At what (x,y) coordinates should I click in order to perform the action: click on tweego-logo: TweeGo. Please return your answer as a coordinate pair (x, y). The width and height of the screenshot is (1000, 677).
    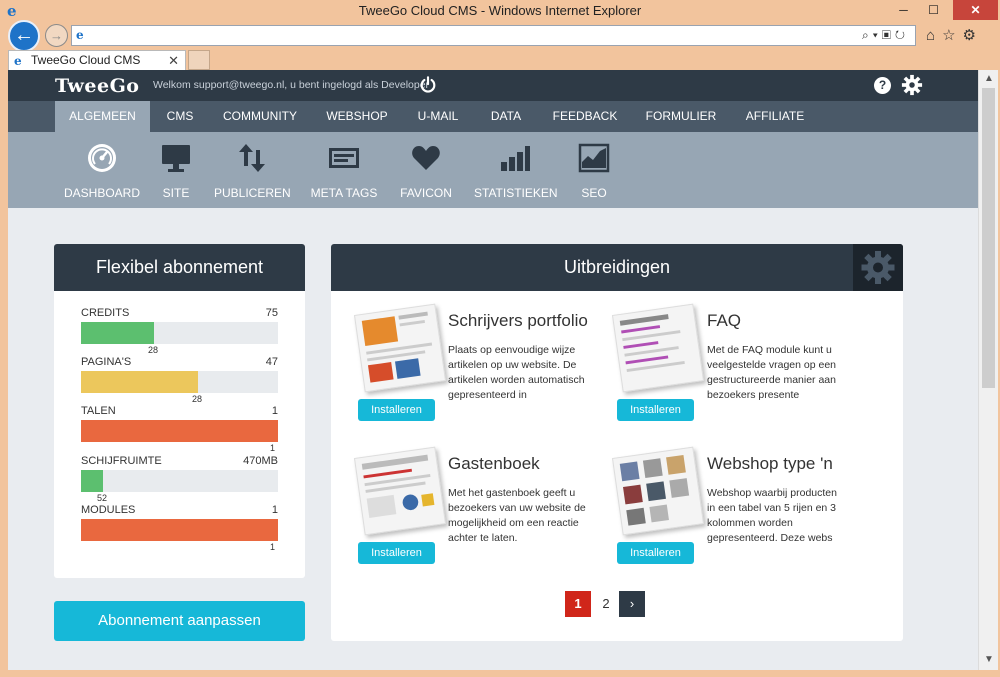
    Looking at the image, I should click on (97, 86).